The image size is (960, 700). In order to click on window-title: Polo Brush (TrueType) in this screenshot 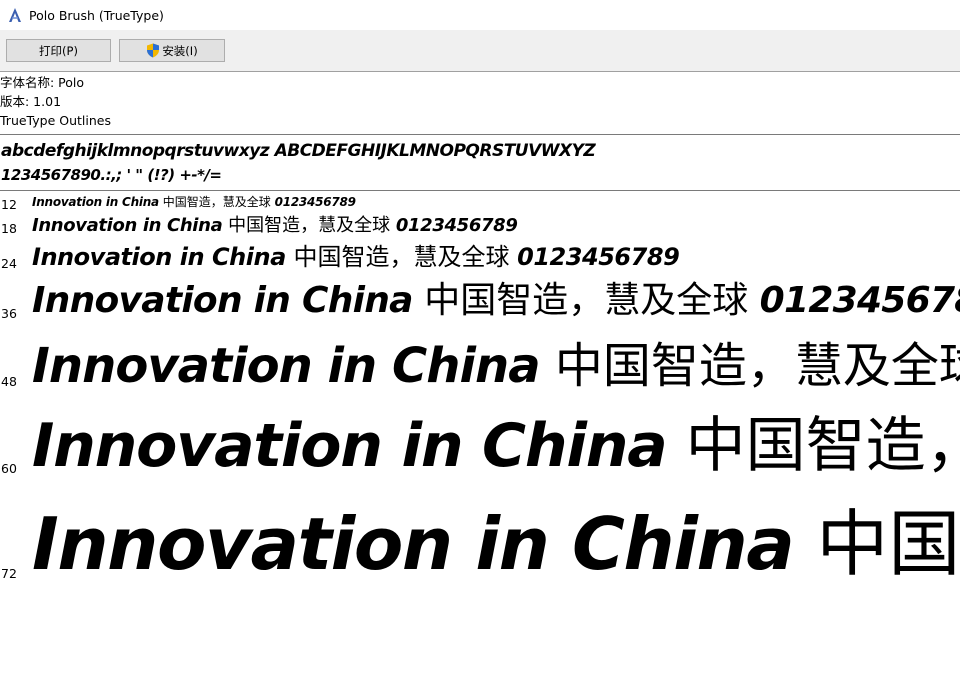, I will do `click(96, 15)`.